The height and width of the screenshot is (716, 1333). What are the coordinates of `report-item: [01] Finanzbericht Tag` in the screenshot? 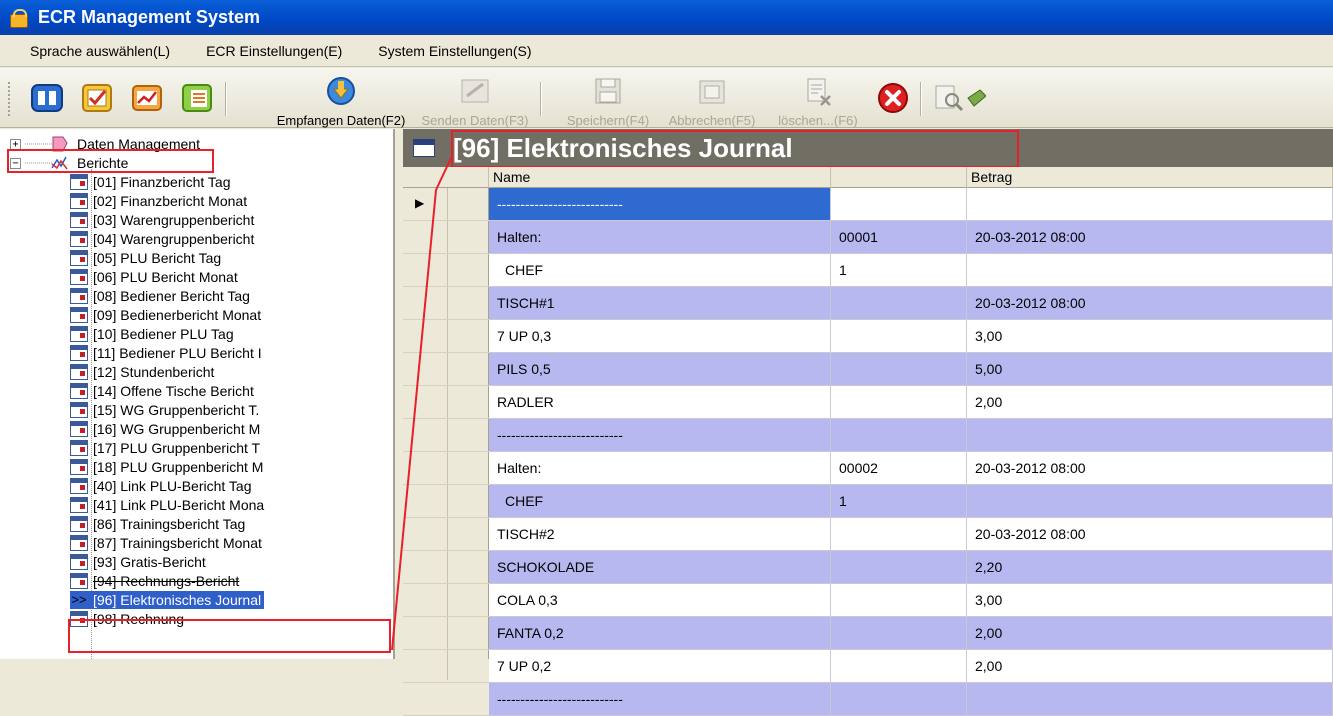 It's located at (150, 182).